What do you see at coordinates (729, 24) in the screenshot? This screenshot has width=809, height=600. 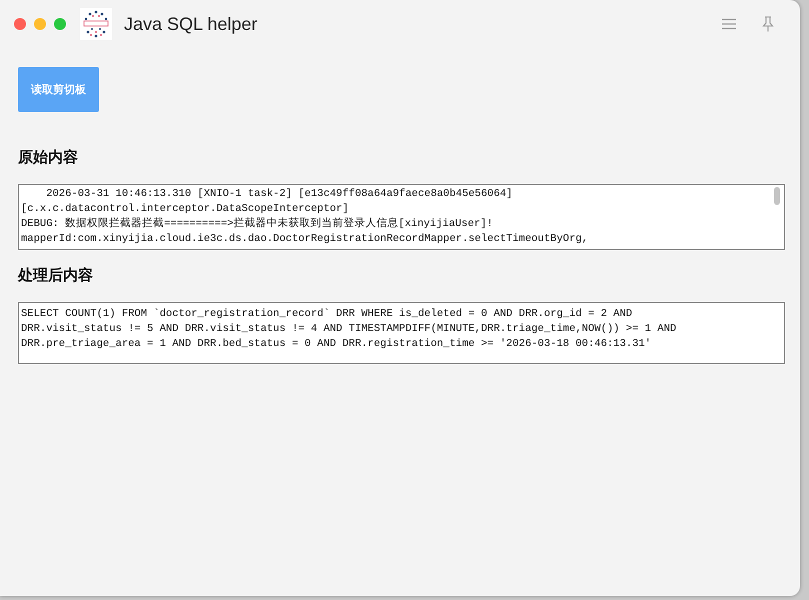 I see `menu-icon` at bounding box center [729, 24].